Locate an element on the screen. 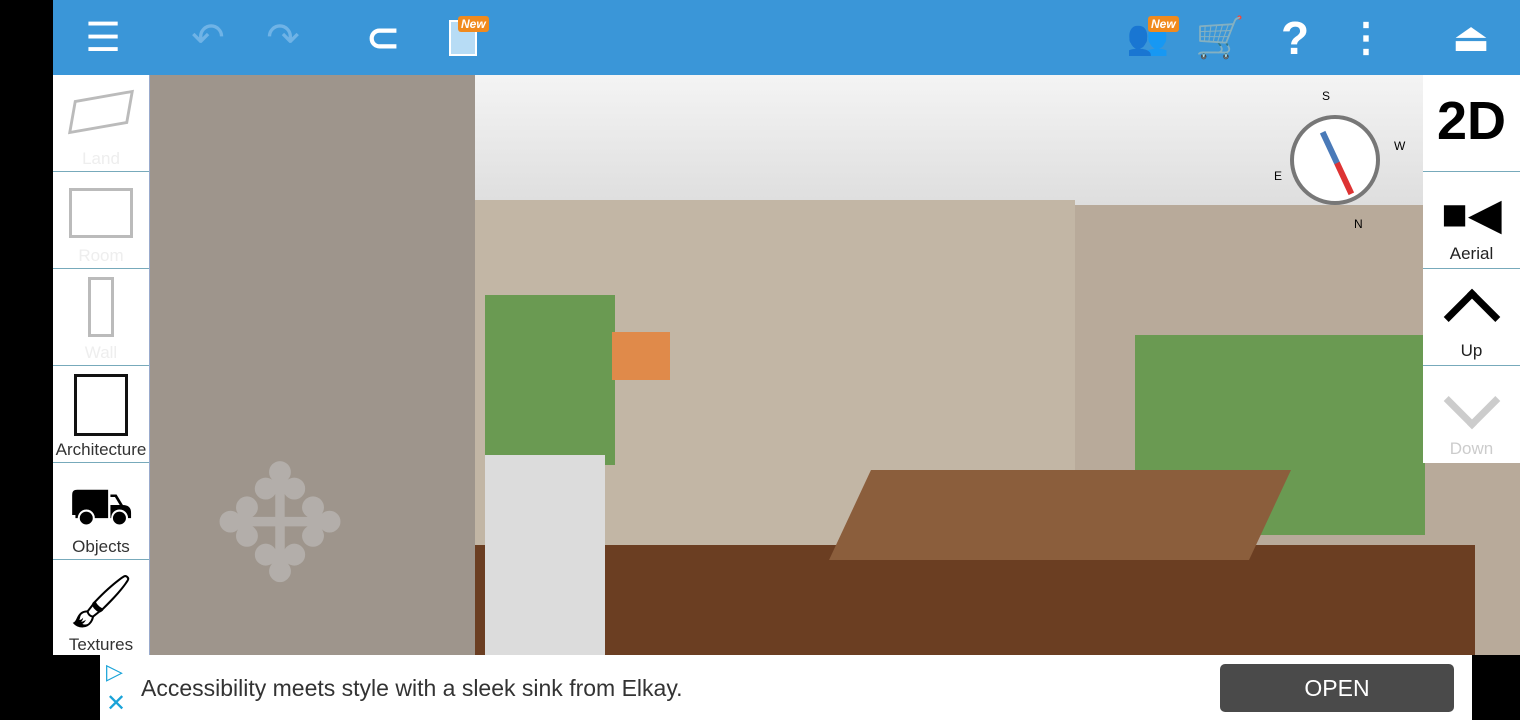  compass-n: N is located at coordinates (1358, 224).